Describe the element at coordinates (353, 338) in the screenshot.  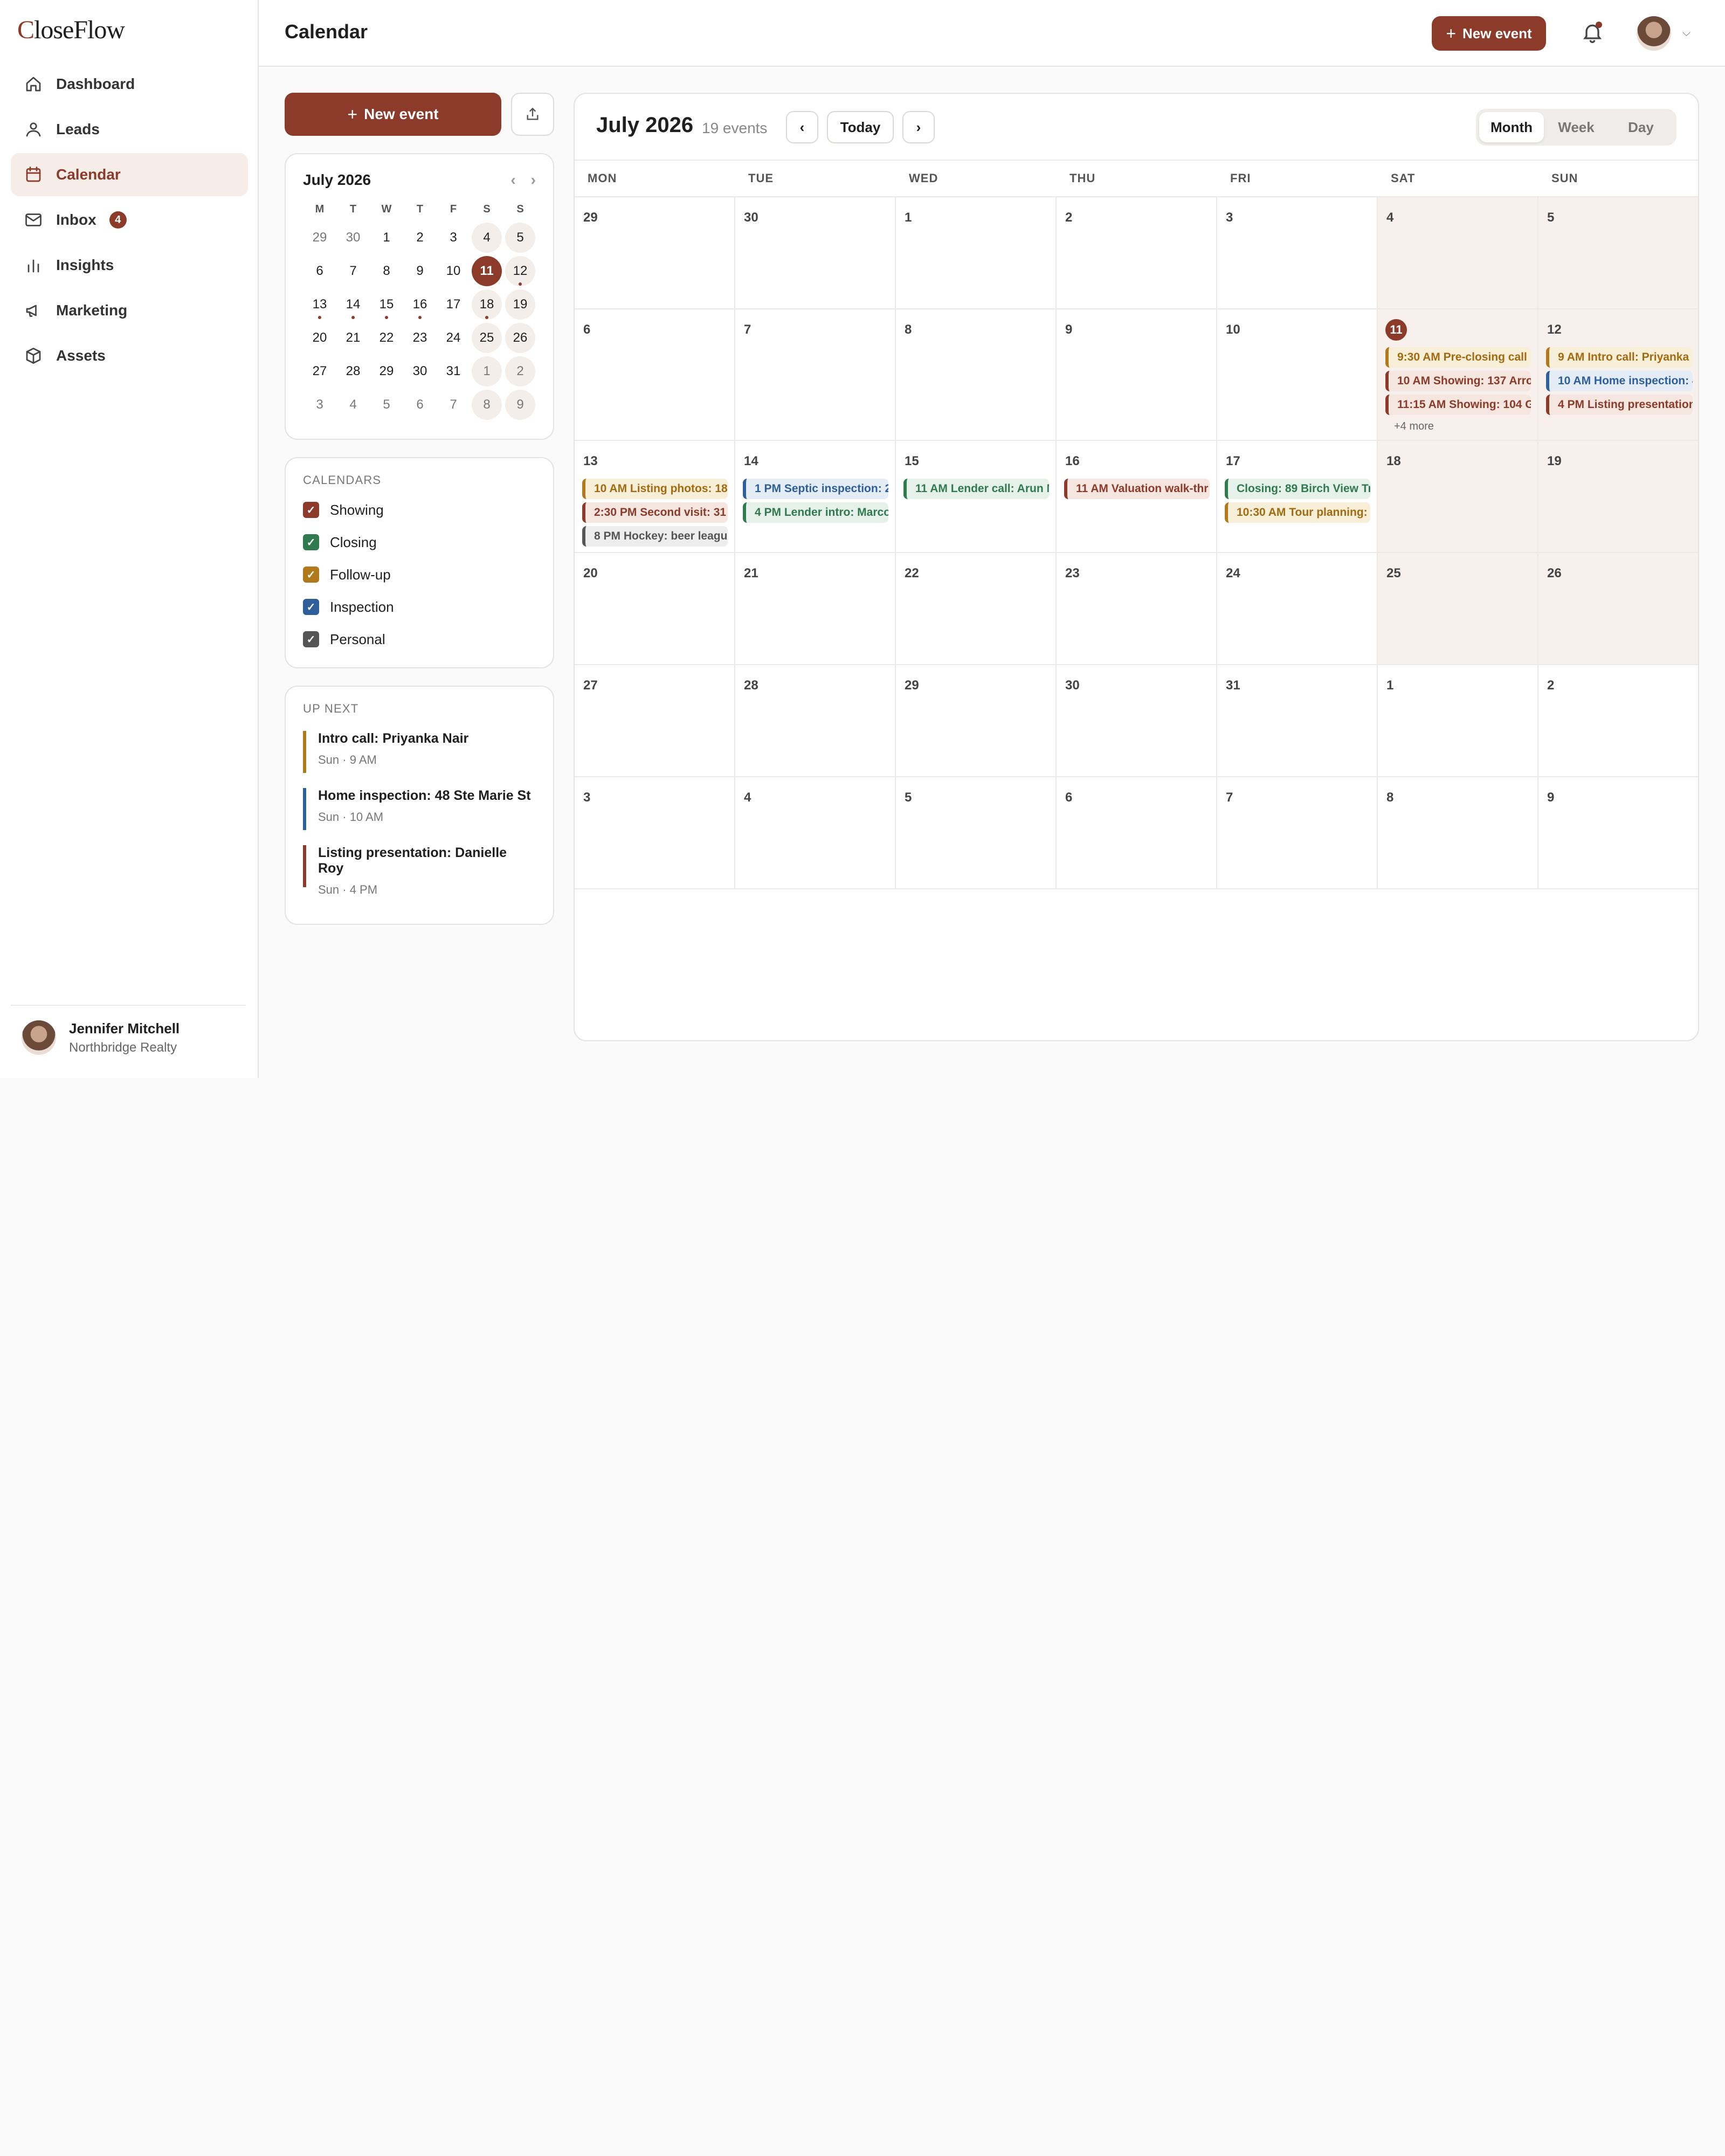
I see `mini-day: 21` at that location.